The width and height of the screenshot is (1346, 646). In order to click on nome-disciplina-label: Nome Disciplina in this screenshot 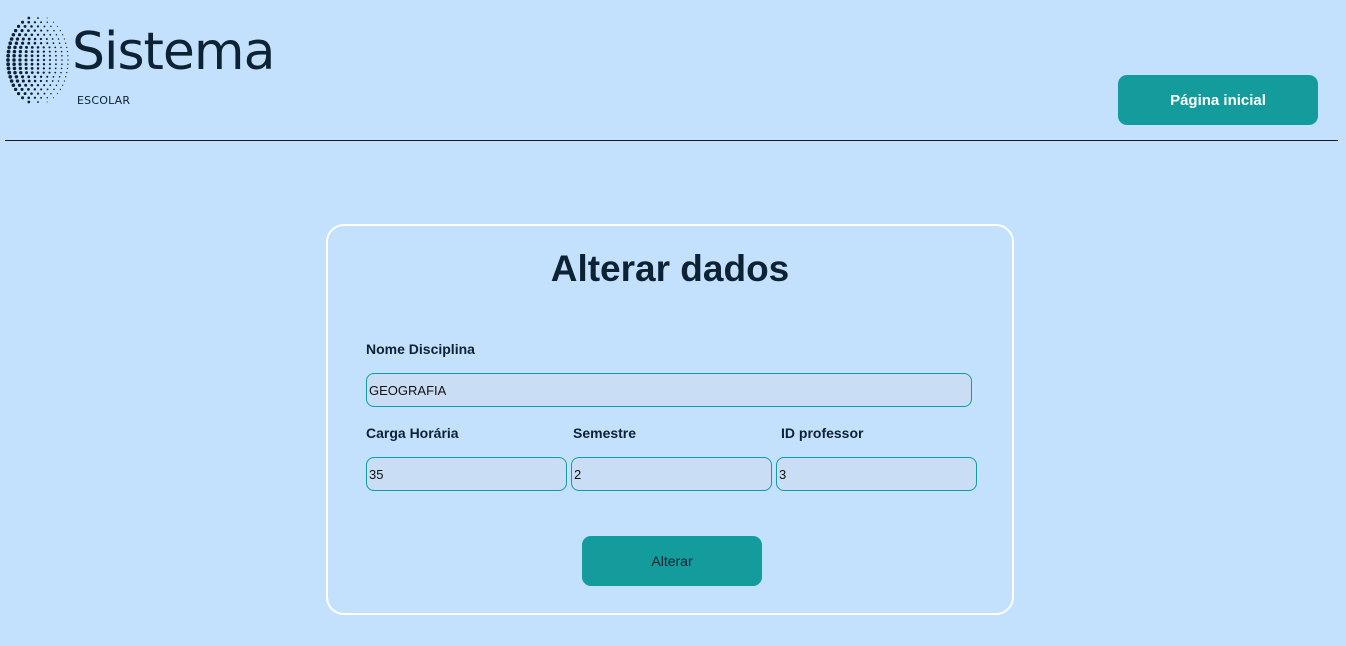, I will do `click(420, 349)`.